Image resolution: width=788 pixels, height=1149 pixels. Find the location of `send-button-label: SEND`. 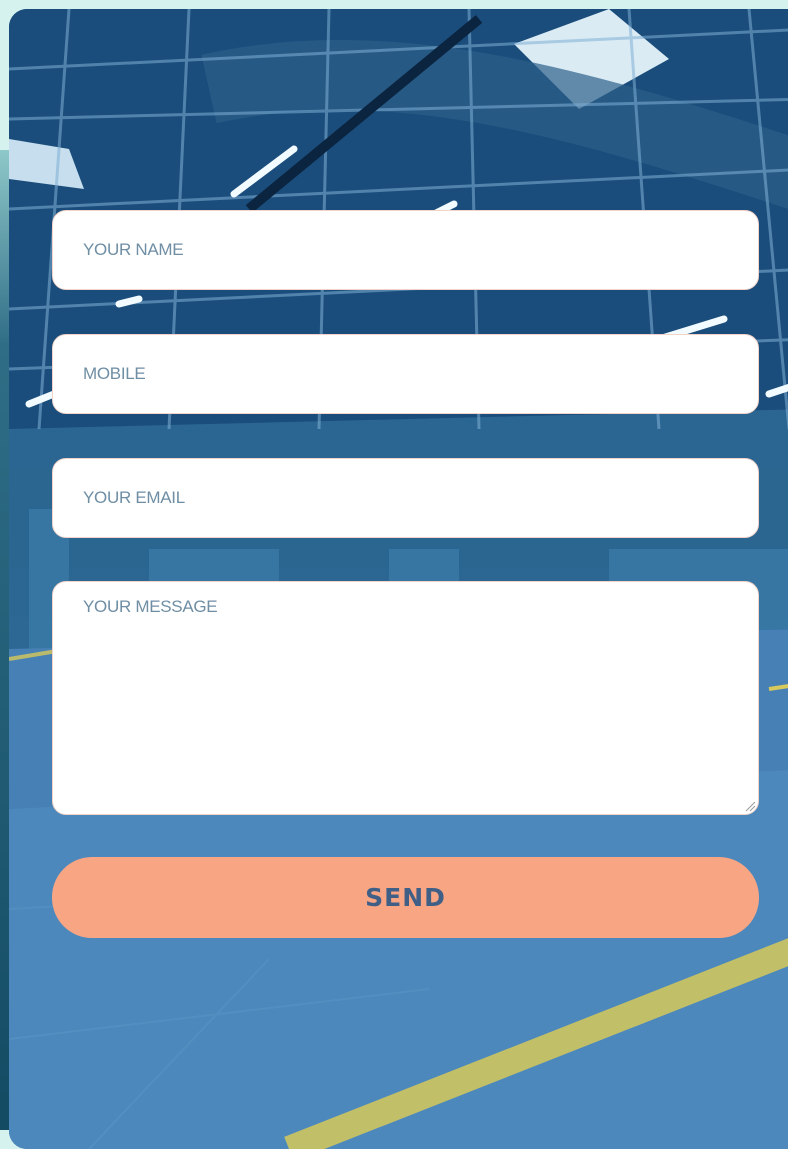

send-button-label: SEND is located at coordinates (405, 897).